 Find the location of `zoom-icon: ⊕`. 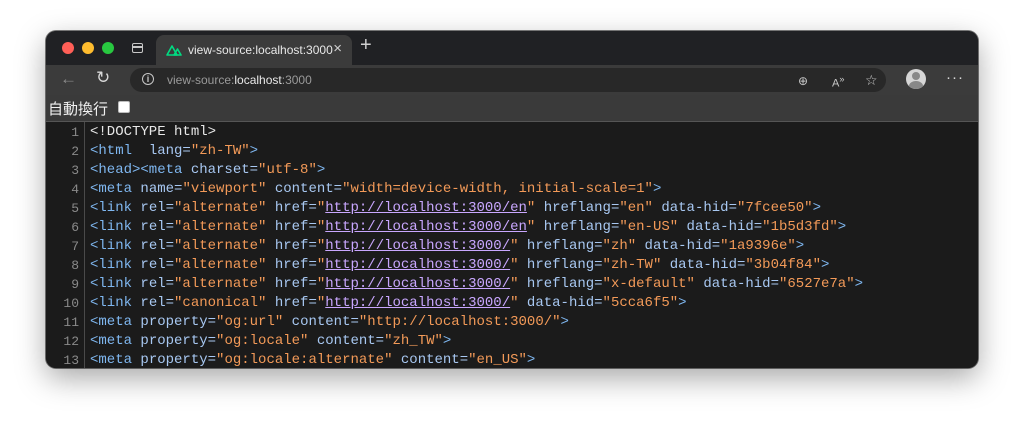

zoom-icon: ⊕ is located at coordinates (803, 81).